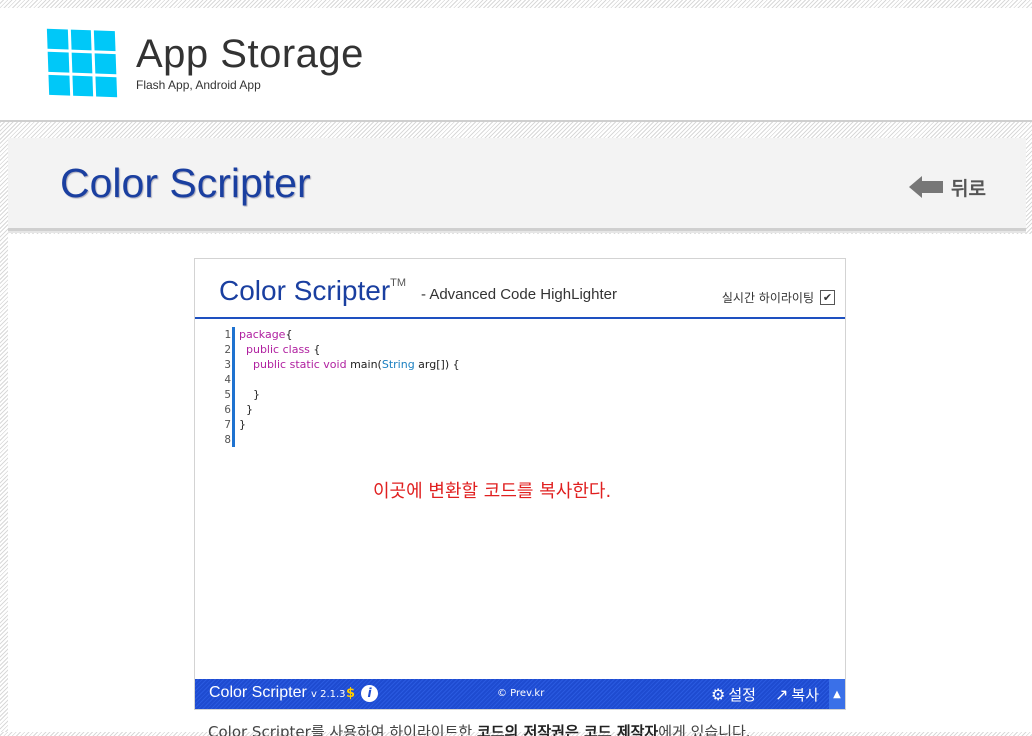 The width and height of the screenshot is (1032, 736). I want to click on arrow-left-icon, so click(926, 187).